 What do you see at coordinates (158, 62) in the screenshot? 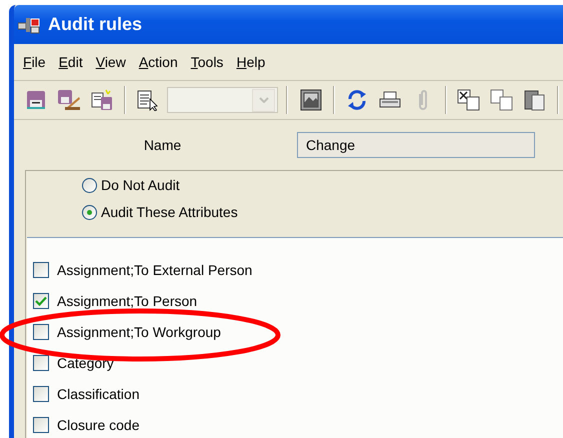
I see `menu-item: Action` at bounding box center [158, 62].